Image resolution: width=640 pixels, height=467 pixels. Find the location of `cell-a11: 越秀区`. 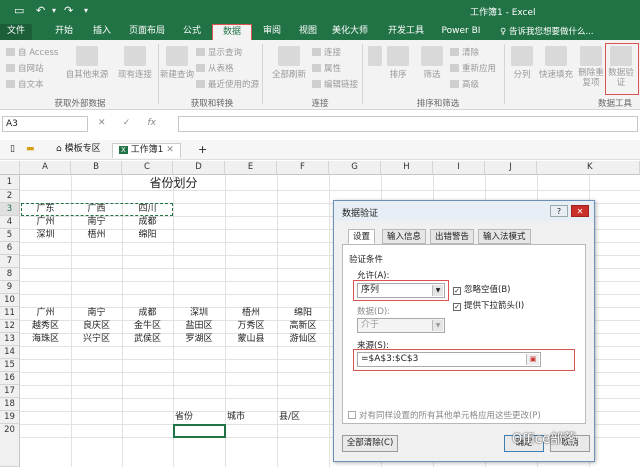

cell-a11: 越秀区 is located at coordinates (45, 326).